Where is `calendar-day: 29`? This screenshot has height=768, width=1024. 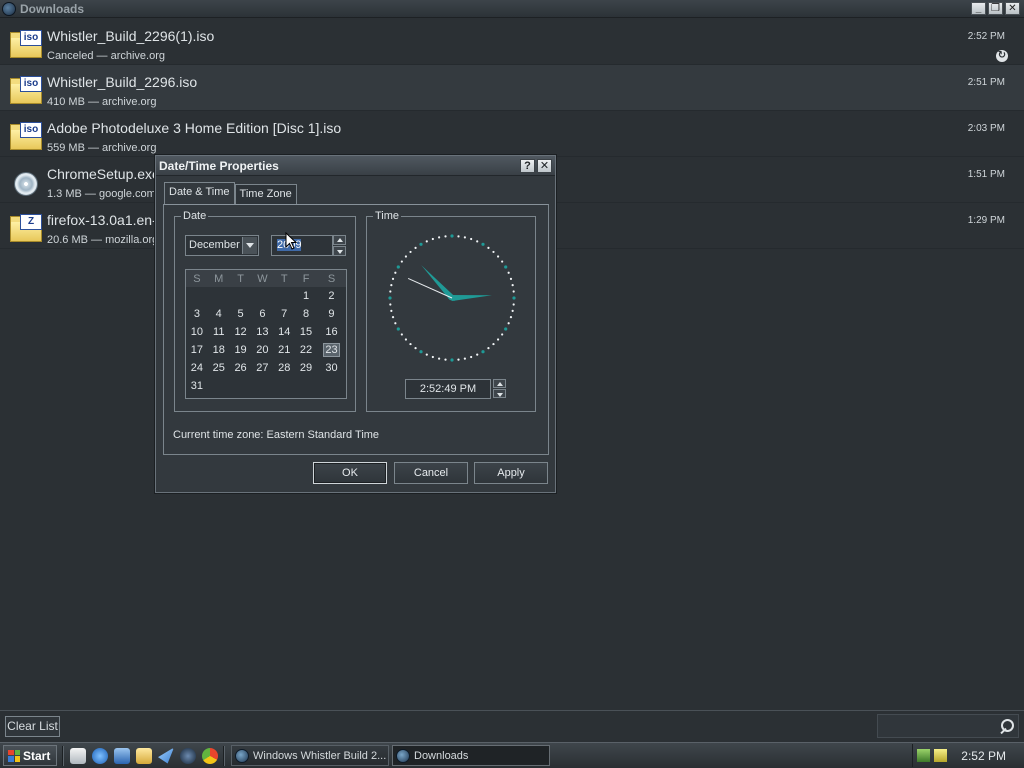 calendar-day: 29 is located at coordinates (306, 368).